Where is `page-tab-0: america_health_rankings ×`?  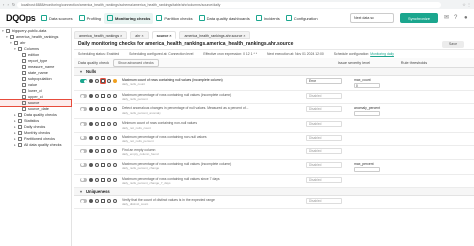
page-tab-0: america_health_rankings × is located at coordinates (101, 35).